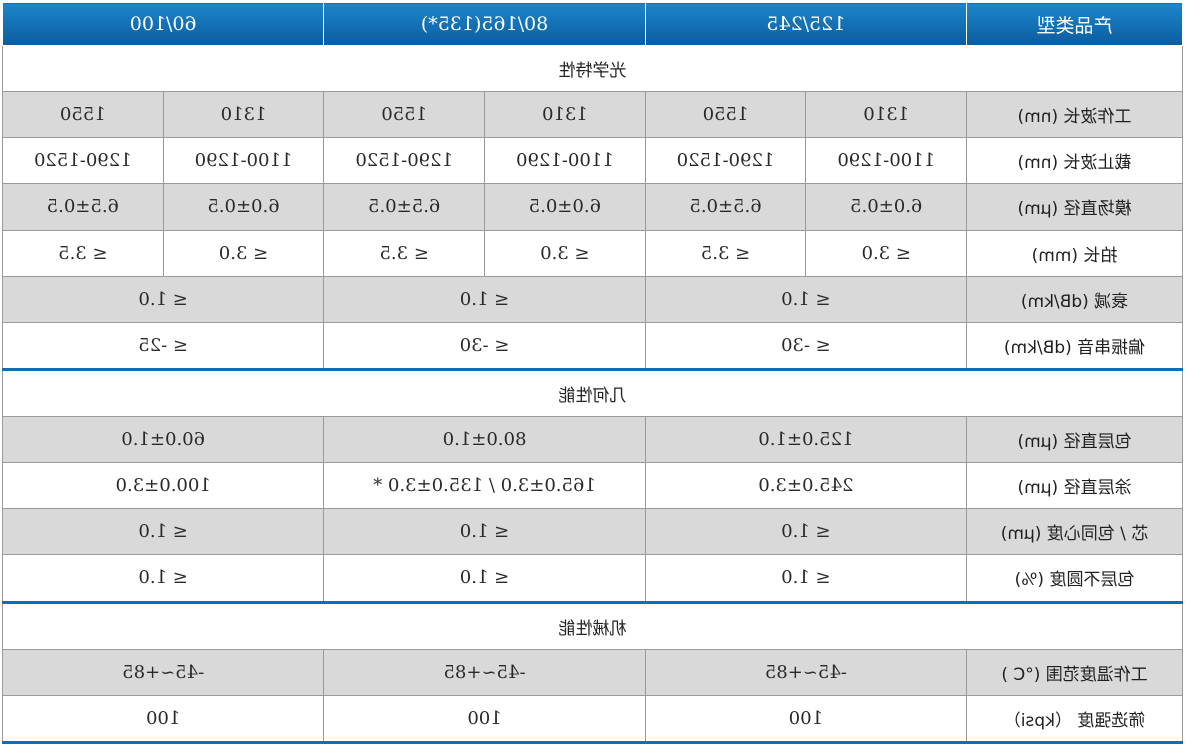 This screenshot has width=1186, height=747. I want to click on section-row-geometric: 几何性能, so click(592, 393).